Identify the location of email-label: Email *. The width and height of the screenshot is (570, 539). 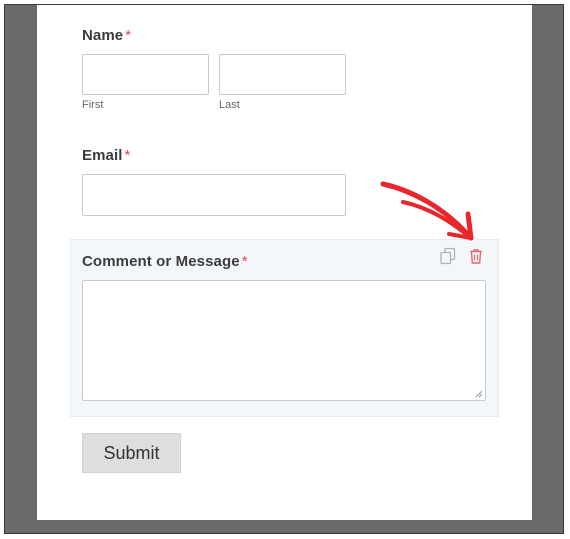
(106, 155).